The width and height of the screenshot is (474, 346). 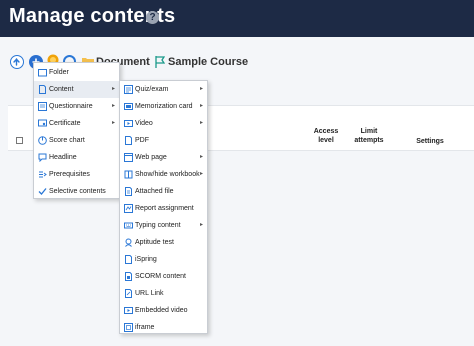 What do you see at coordinates (76, 174) in the screenshot?
I see `menu-item-prerequisites: Prerequisites` at bounding box center [76, 174].